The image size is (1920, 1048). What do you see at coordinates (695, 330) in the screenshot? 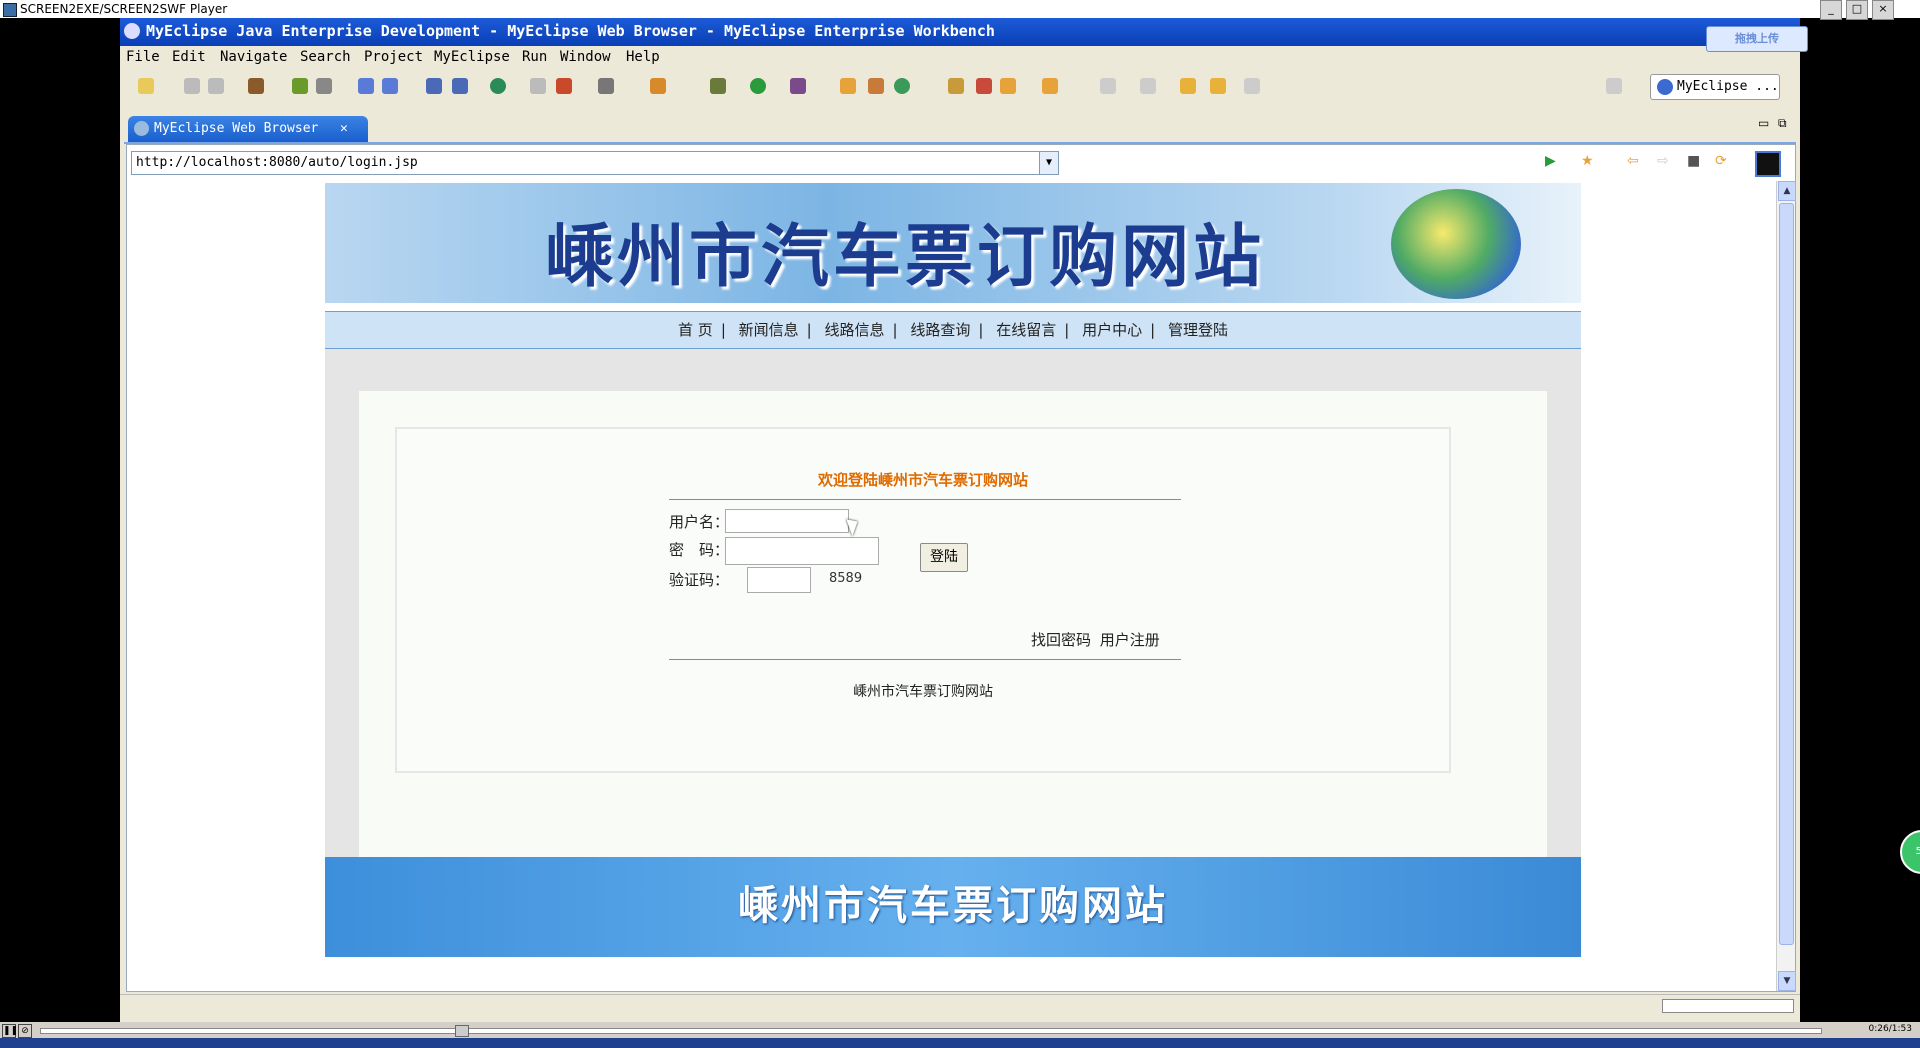
I see `nav-home: 首 页` at bounding box center [695, 330].